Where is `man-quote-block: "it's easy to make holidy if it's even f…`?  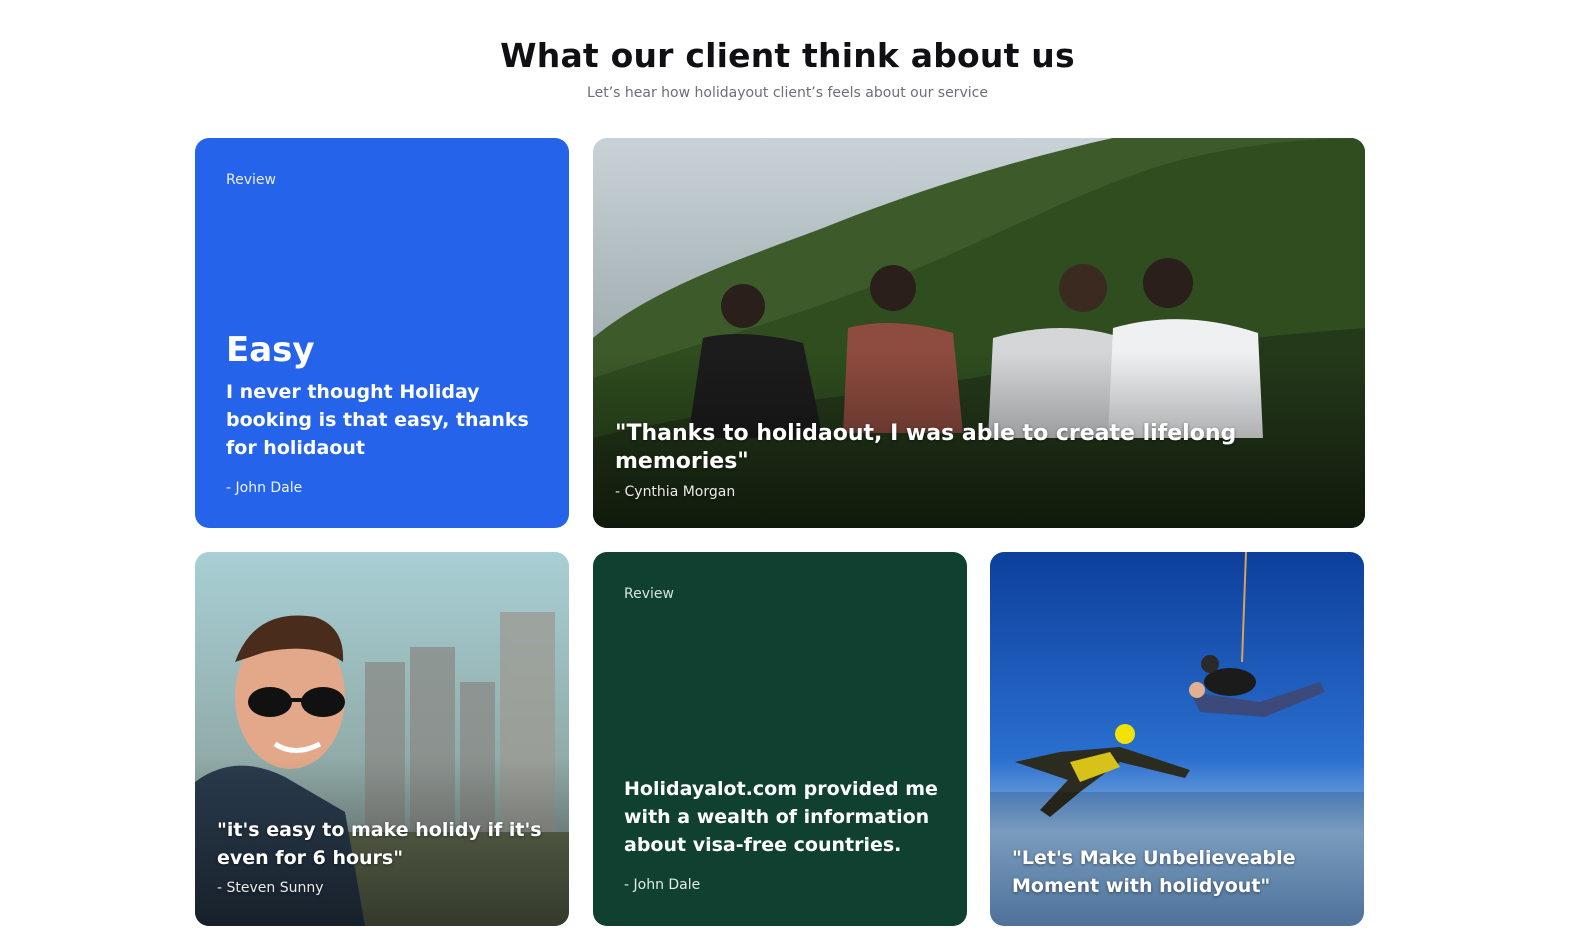 man-quote-block: "it's easy to make holidy if it's even f… is located at coordinates (383, 856).